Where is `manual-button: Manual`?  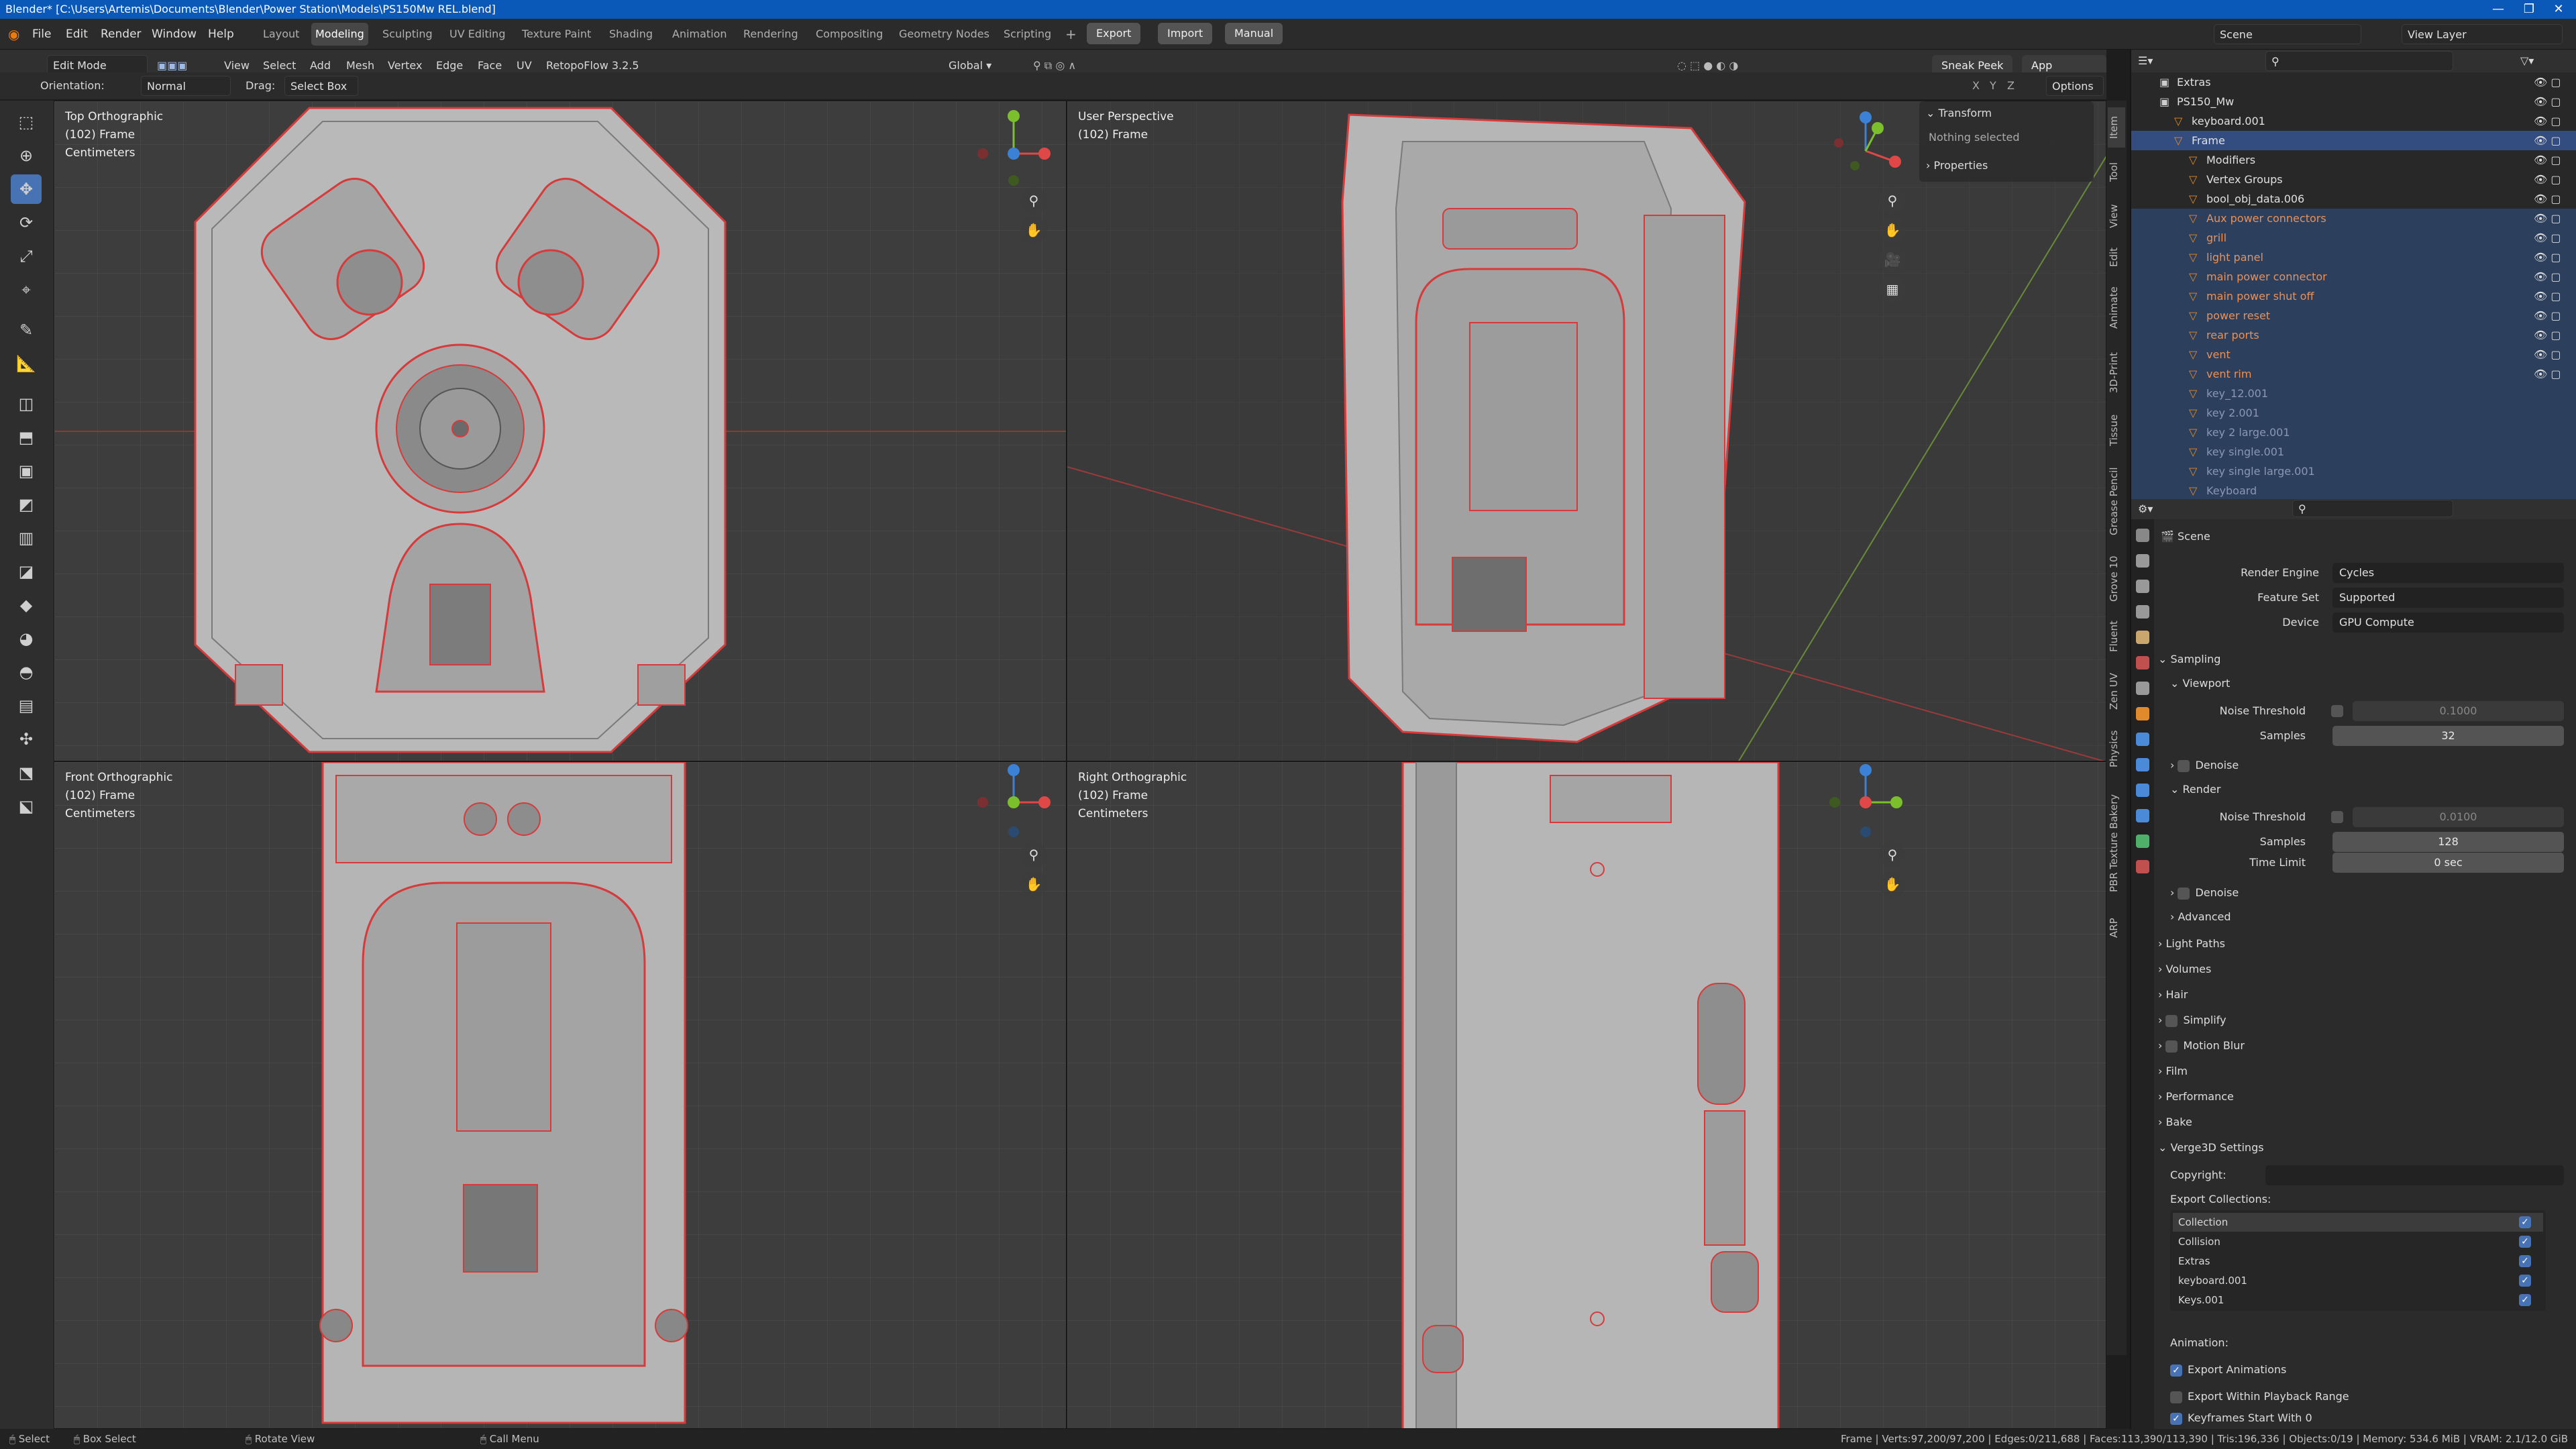
manual-button: Manual is located at coordinates (1254, 33).